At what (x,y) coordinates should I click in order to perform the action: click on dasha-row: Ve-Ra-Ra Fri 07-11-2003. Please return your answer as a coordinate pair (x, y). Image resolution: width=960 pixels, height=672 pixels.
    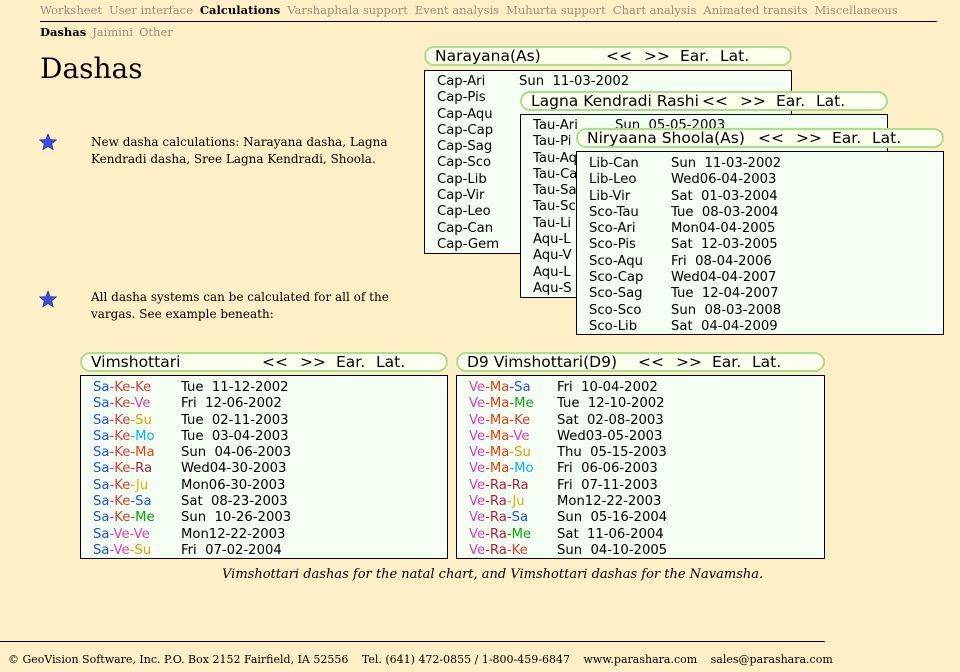
    Looking at the image, I should click on (646, 486).